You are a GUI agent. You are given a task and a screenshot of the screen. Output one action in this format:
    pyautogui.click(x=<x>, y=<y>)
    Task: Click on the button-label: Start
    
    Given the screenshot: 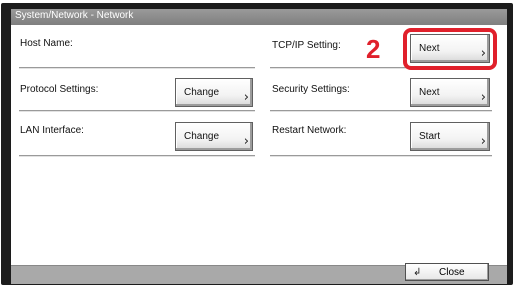 What is the action you would take?
    pyautogui.click(x=430, y=136)
    